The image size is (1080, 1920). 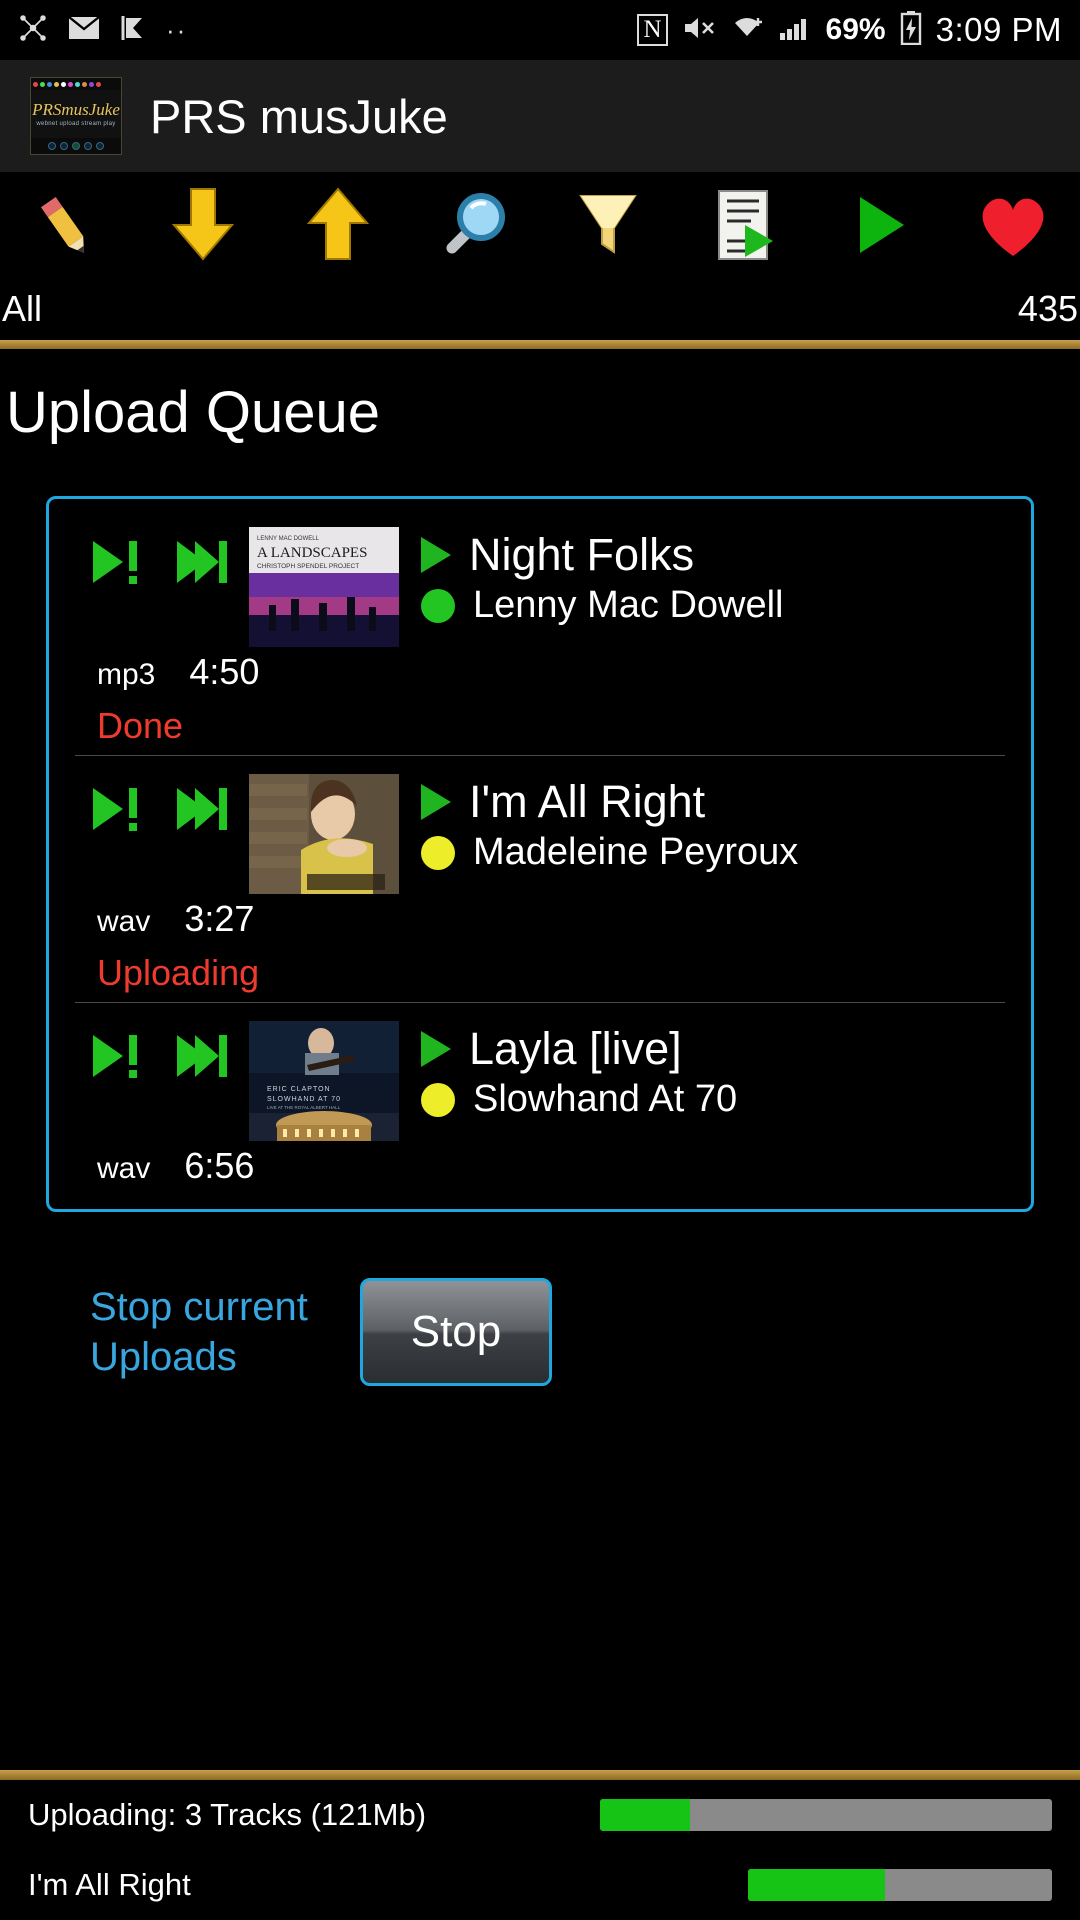 I want to click on wifi-icon, so click(x=747, y=30).